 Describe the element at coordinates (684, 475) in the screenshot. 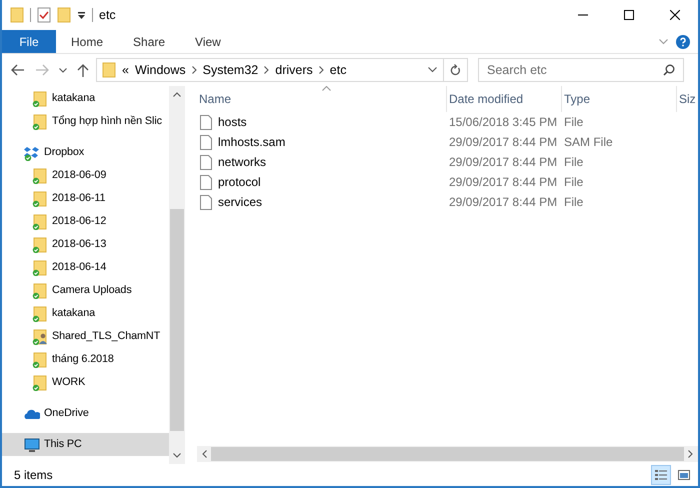

I see `picture-icon` at that location.